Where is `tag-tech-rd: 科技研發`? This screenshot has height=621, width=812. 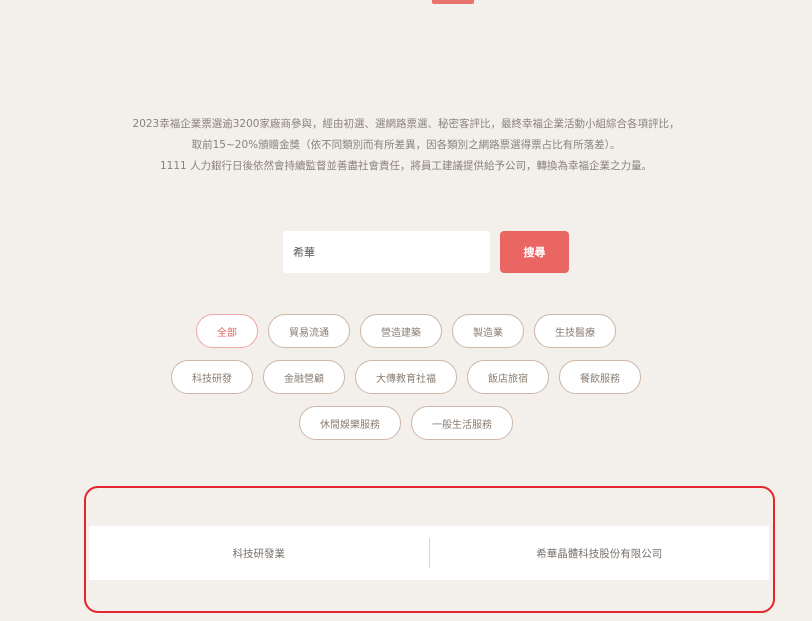
tag-tech-rd: 科技研發 is located at coordinates (212, 377).